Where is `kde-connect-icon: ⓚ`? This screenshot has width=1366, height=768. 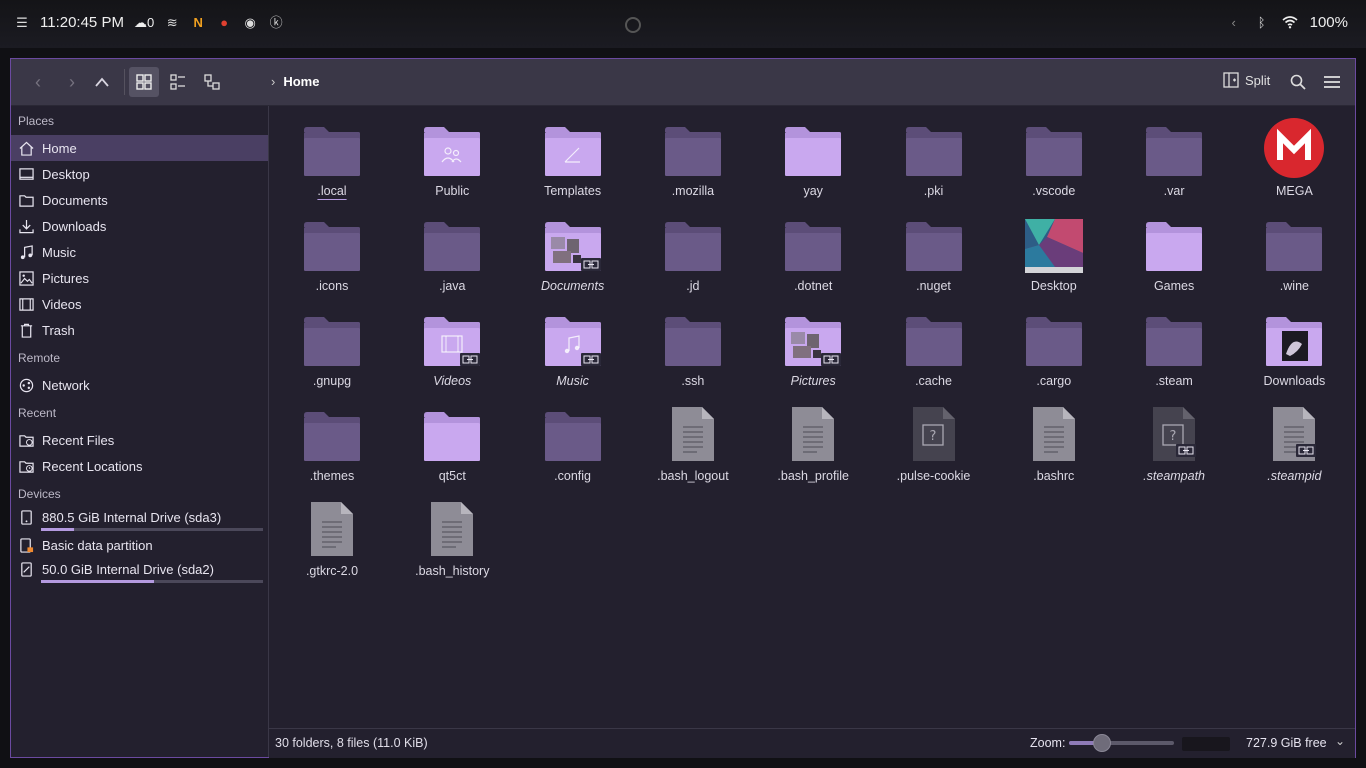
kde-connect-icon: ⓚ is located at coordinates (276, 23).